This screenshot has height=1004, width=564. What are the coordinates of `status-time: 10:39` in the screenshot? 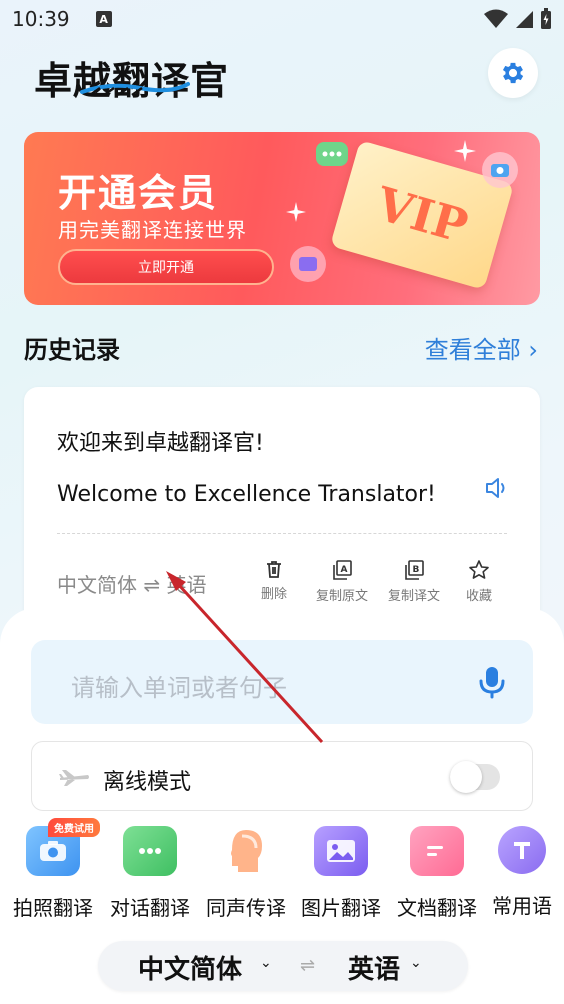 It's located at (41, 19).